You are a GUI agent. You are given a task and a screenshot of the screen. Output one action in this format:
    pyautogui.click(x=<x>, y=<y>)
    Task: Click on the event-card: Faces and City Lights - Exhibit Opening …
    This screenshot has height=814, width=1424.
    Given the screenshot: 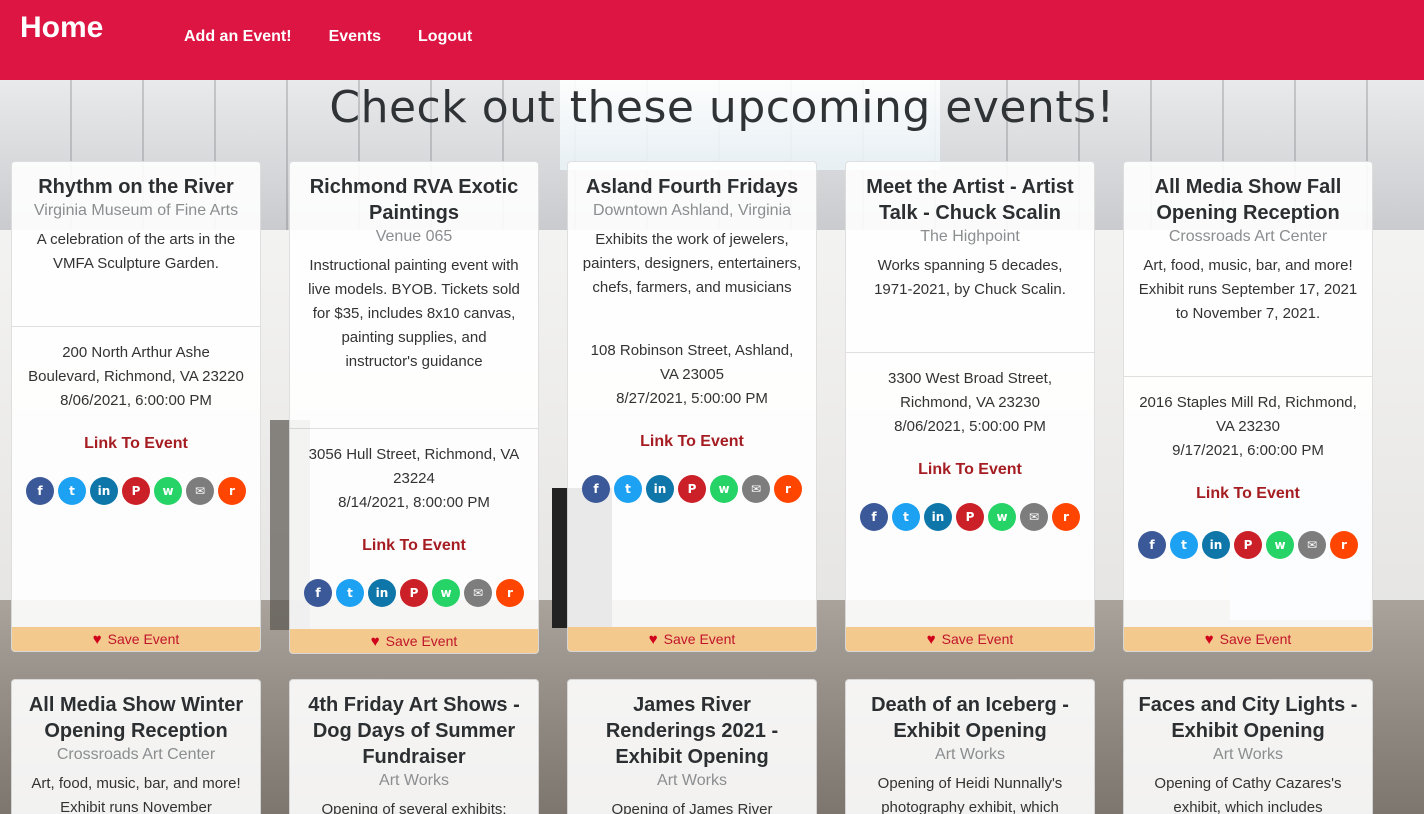 What is the action you would take?
    pyautogui.click(x=1248, y=746)
    